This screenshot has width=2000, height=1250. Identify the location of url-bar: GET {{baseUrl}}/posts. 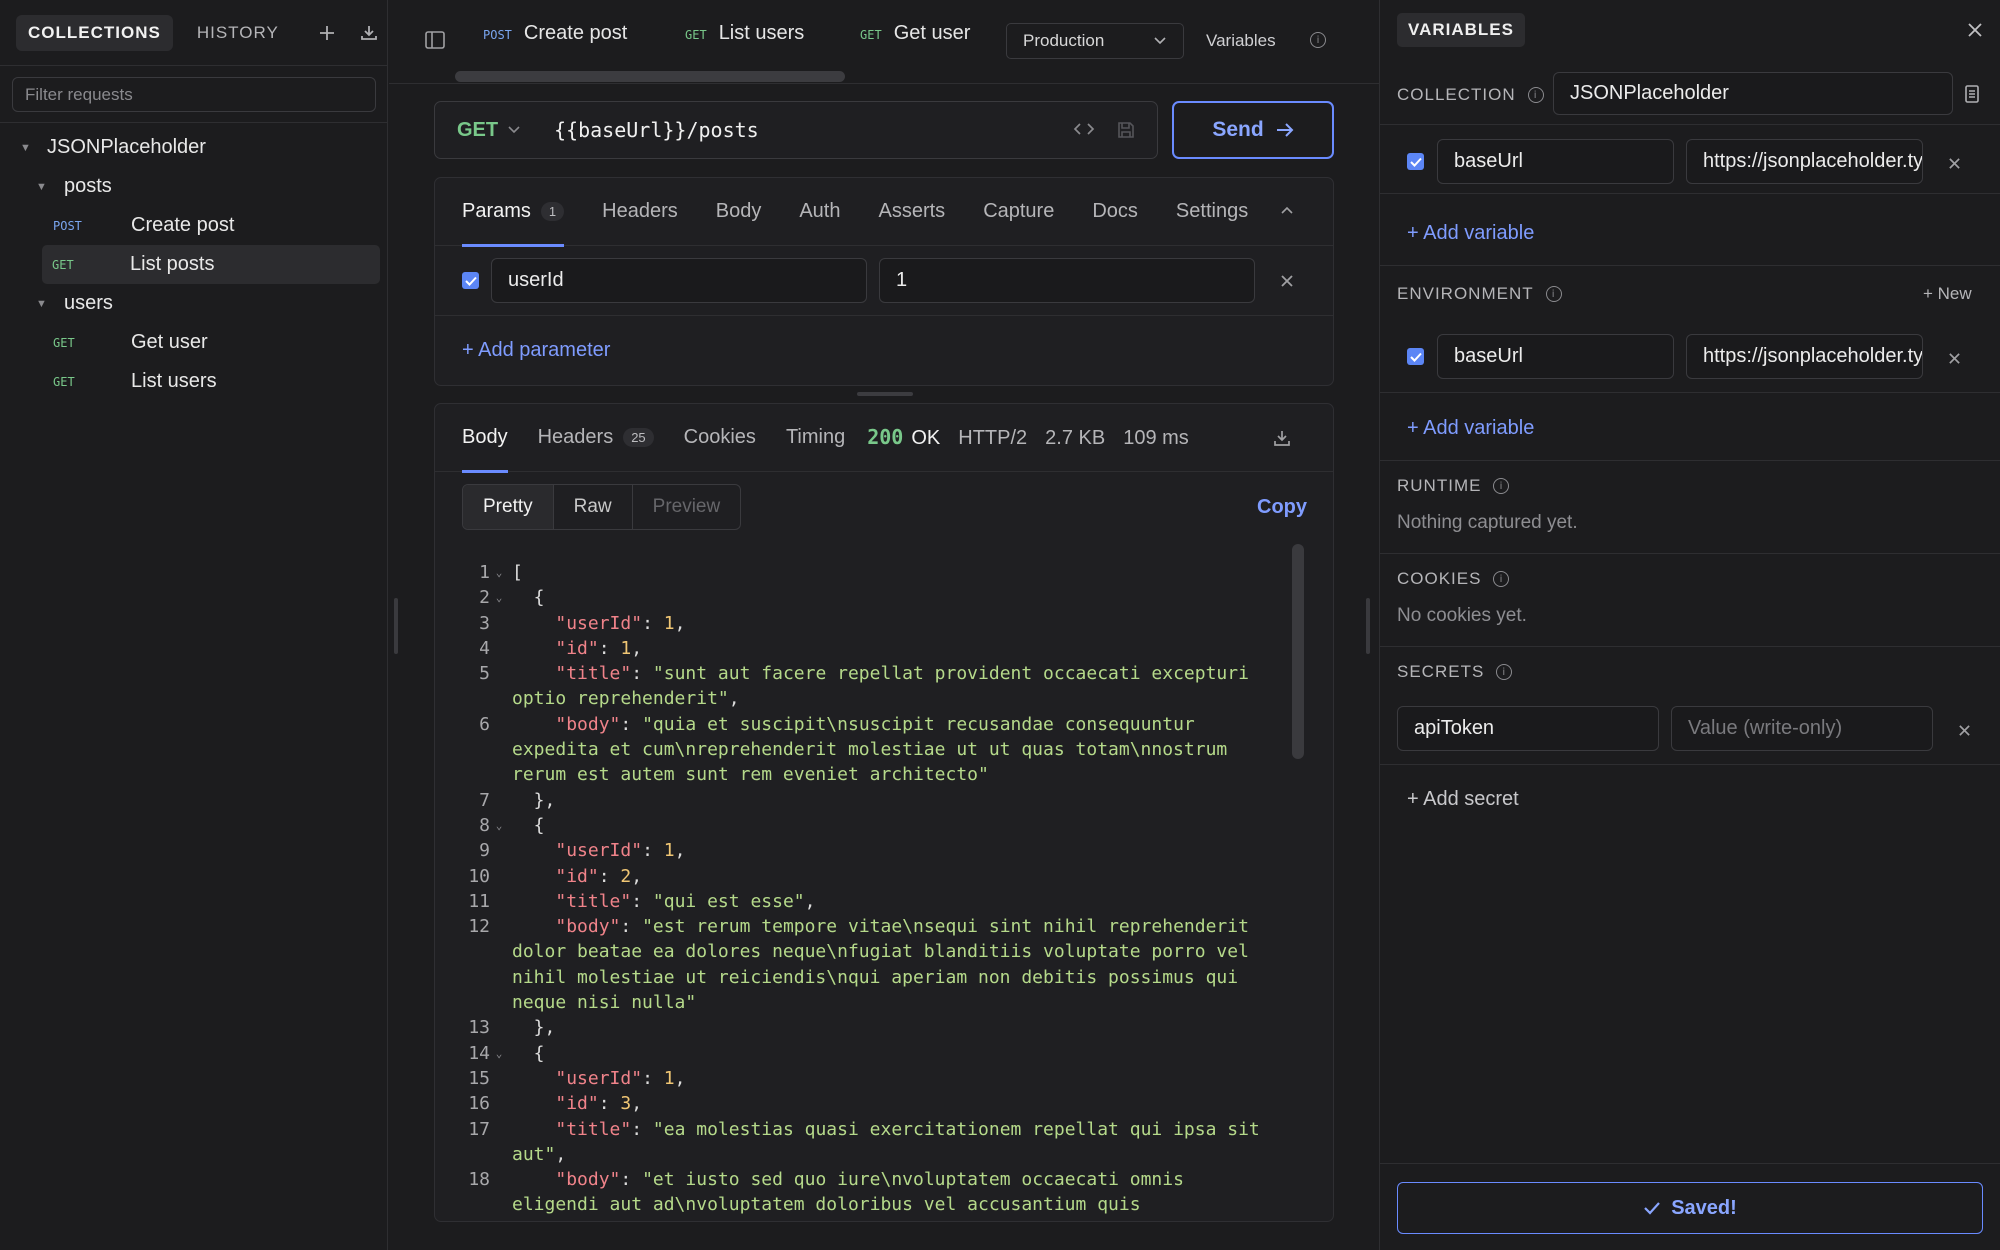
(796, 130).